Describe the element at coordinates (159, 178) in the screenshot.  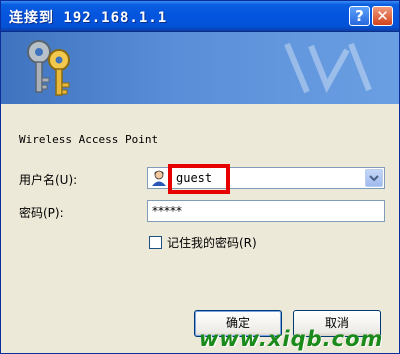
I see `user-icon` at that location.